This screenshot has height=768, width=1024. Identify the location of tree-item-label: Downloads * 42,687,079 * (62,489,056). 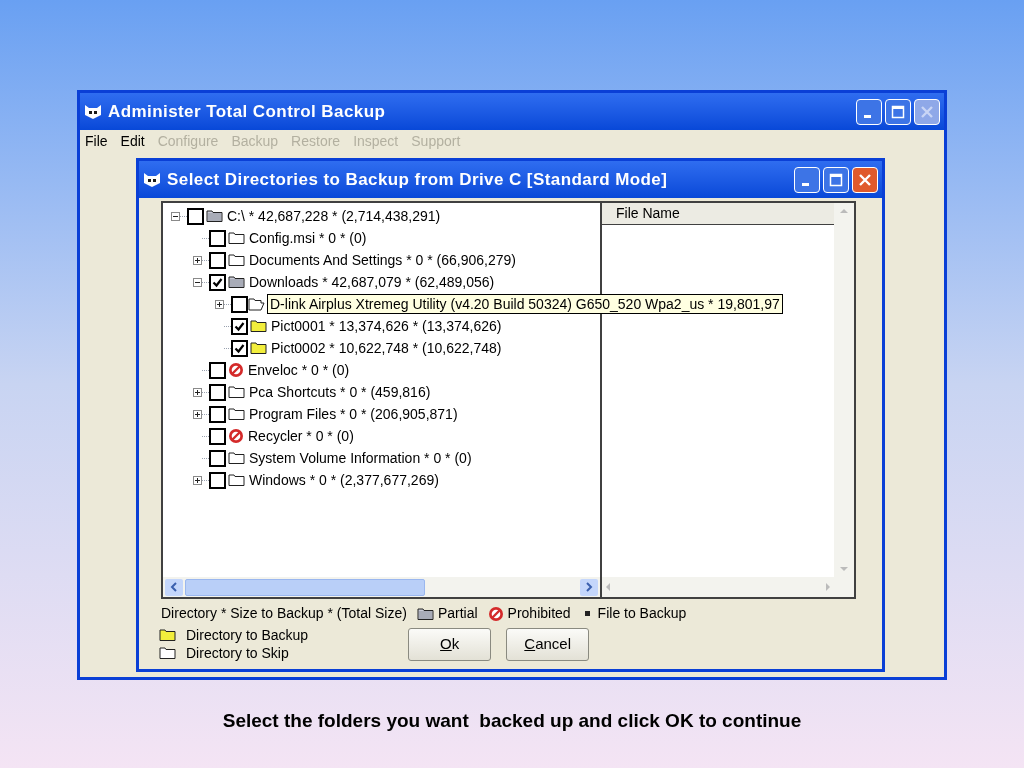
(372, 282).